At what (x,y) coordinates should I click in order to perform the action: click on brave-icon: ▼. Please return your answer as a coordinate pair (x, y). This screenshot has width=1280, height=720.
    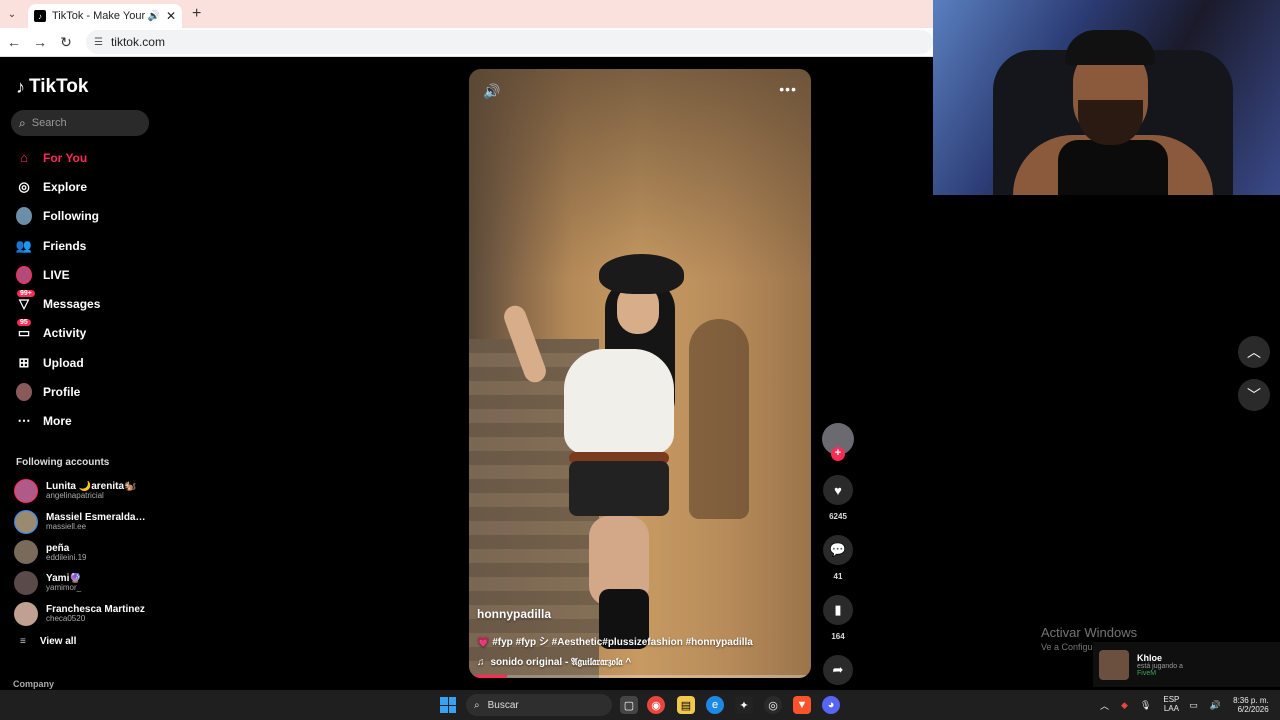
    Looking at the image, I should click on (802, 705).